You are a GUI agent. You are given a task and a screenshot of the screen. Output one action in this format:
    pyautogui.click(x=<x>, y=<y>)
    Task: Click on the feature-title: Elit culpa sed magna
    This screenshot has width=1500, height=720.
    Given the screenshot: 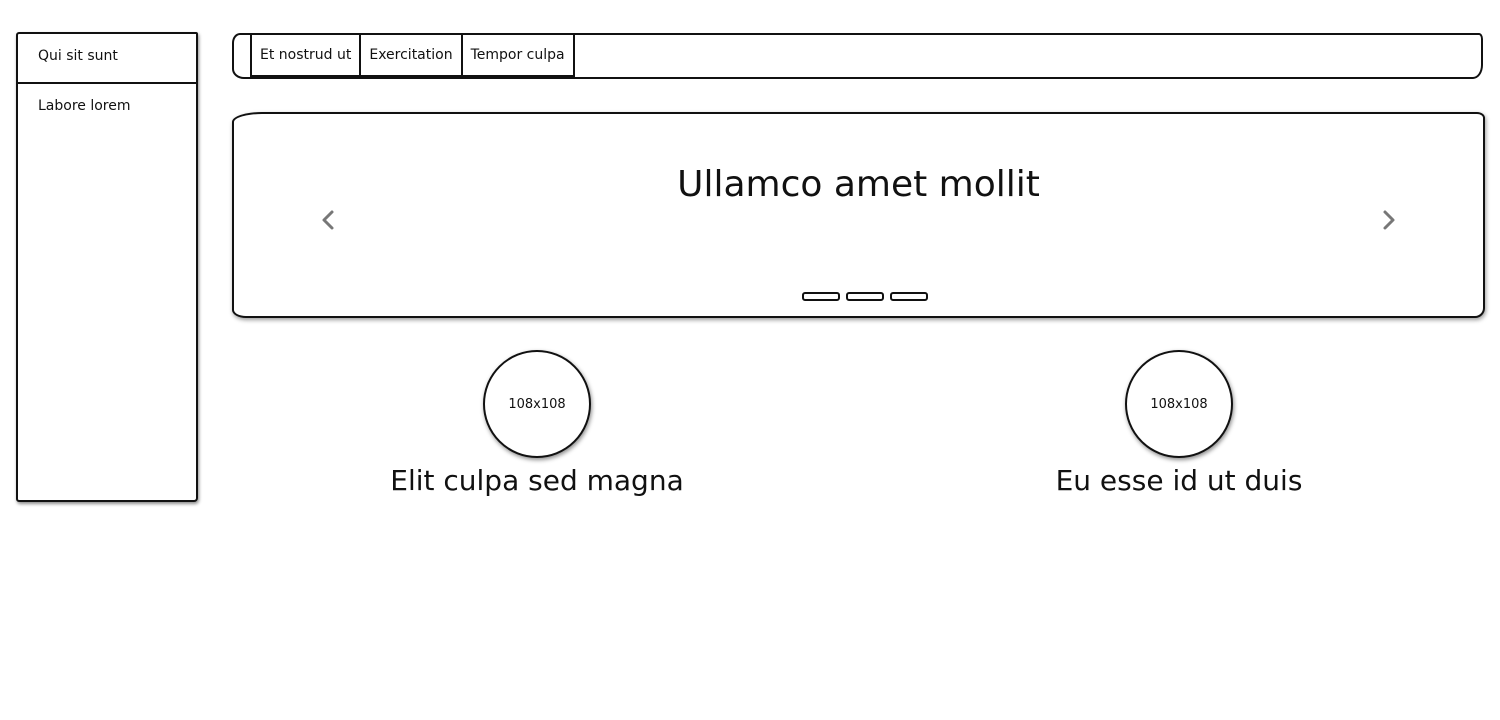 What is the action you would take?
    pyautogui.click(x=537, y=480)
    